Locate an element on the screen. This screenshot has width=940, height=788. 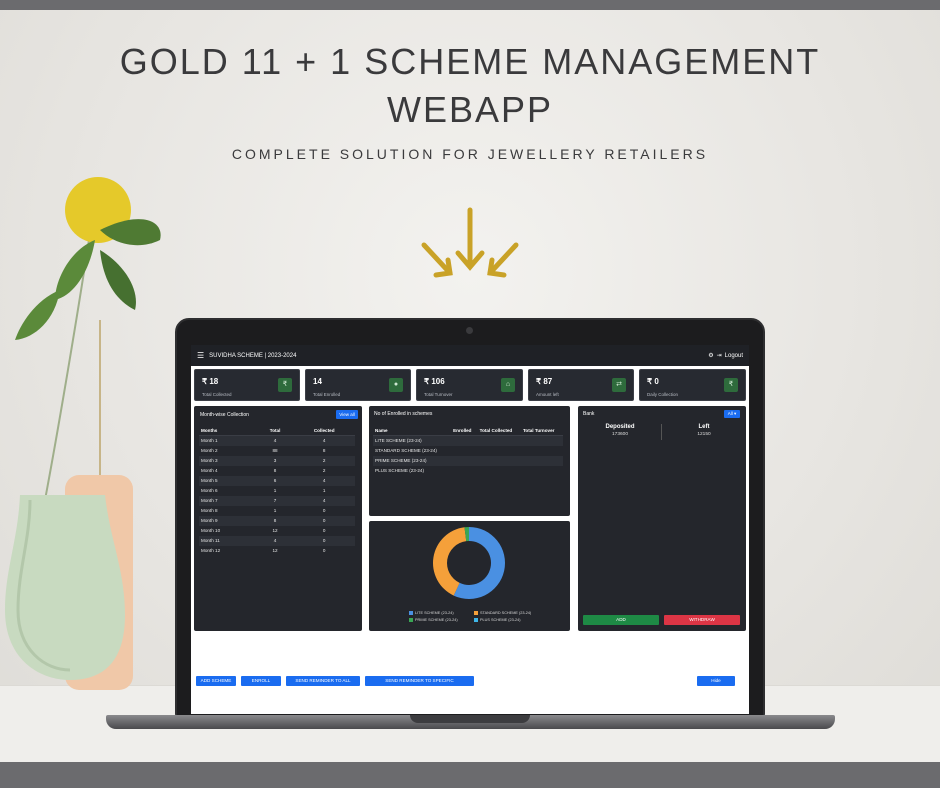
stat-value: ₹ 18 is located at coordinates (210, 381).